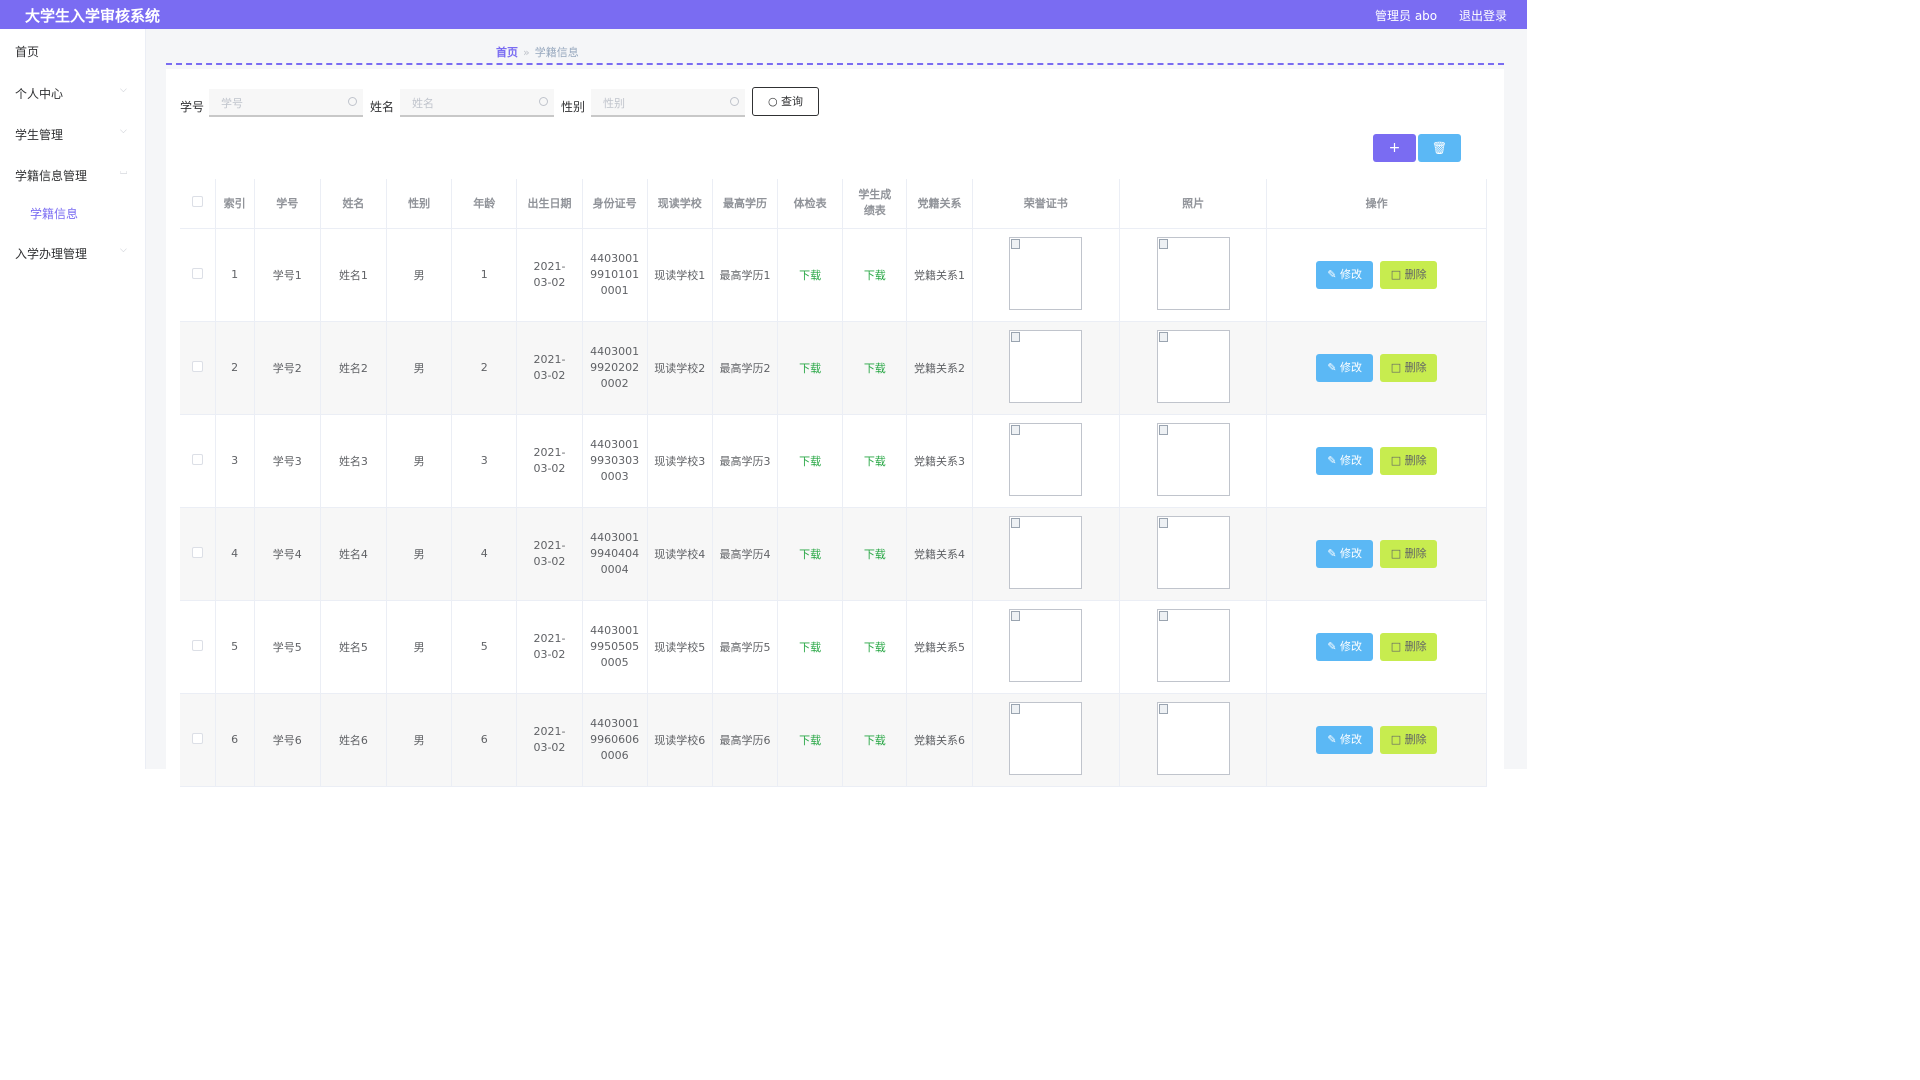  I want to click on party-relation-cell: 党籍关系2, so click(939, 368).